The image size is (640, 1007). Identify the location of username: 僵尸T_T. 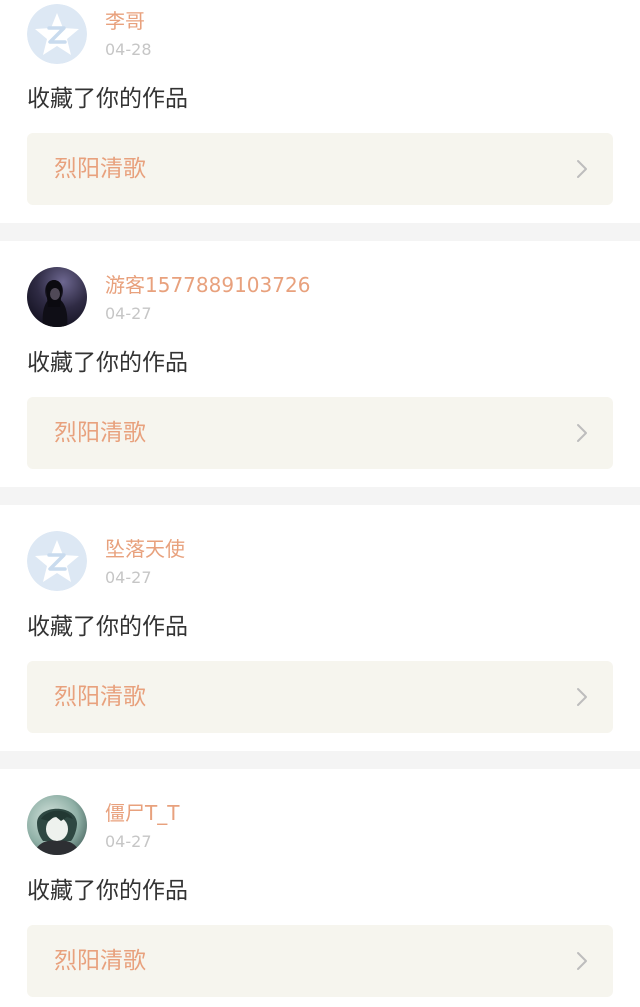
(142, 813).